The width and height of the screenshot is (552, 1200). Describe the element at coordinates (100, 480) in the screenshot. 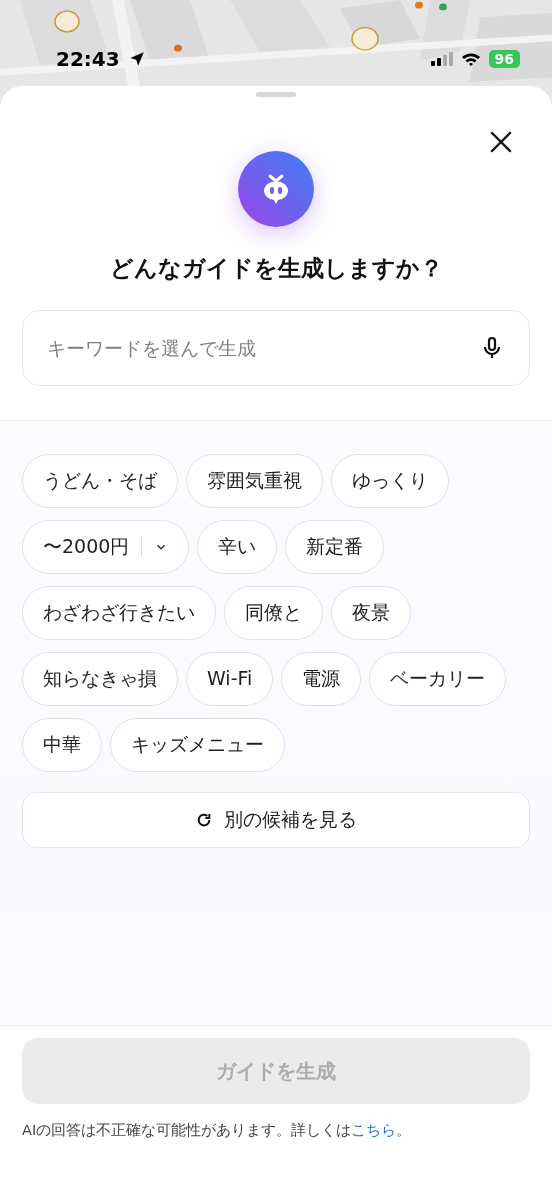

I see `keyword-chip: うどん・そば` at that location.